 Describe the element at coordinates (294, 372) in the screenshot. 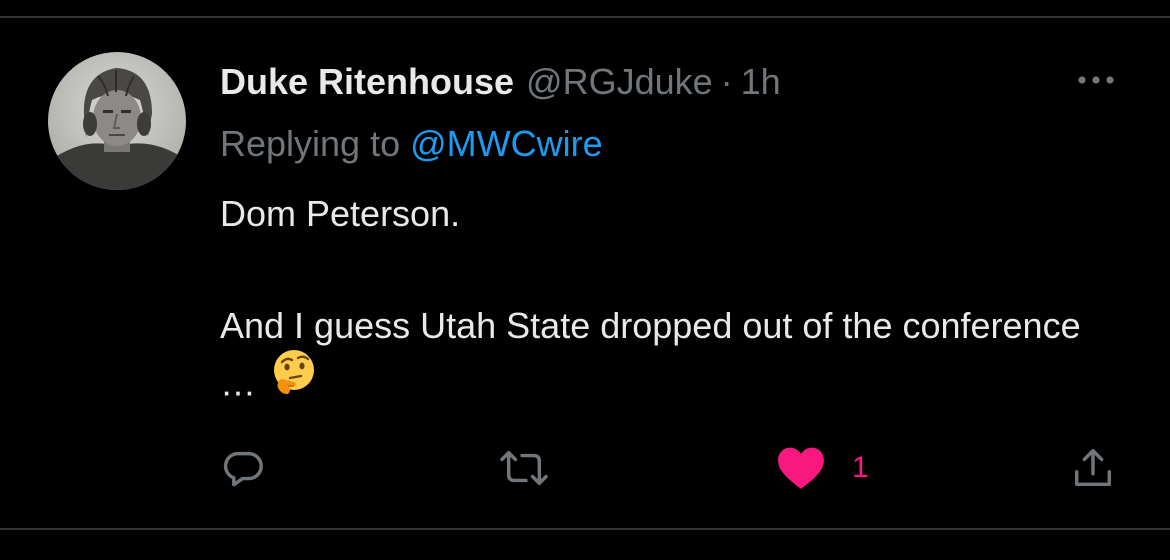

I see `thinking-face-icon` at that location.